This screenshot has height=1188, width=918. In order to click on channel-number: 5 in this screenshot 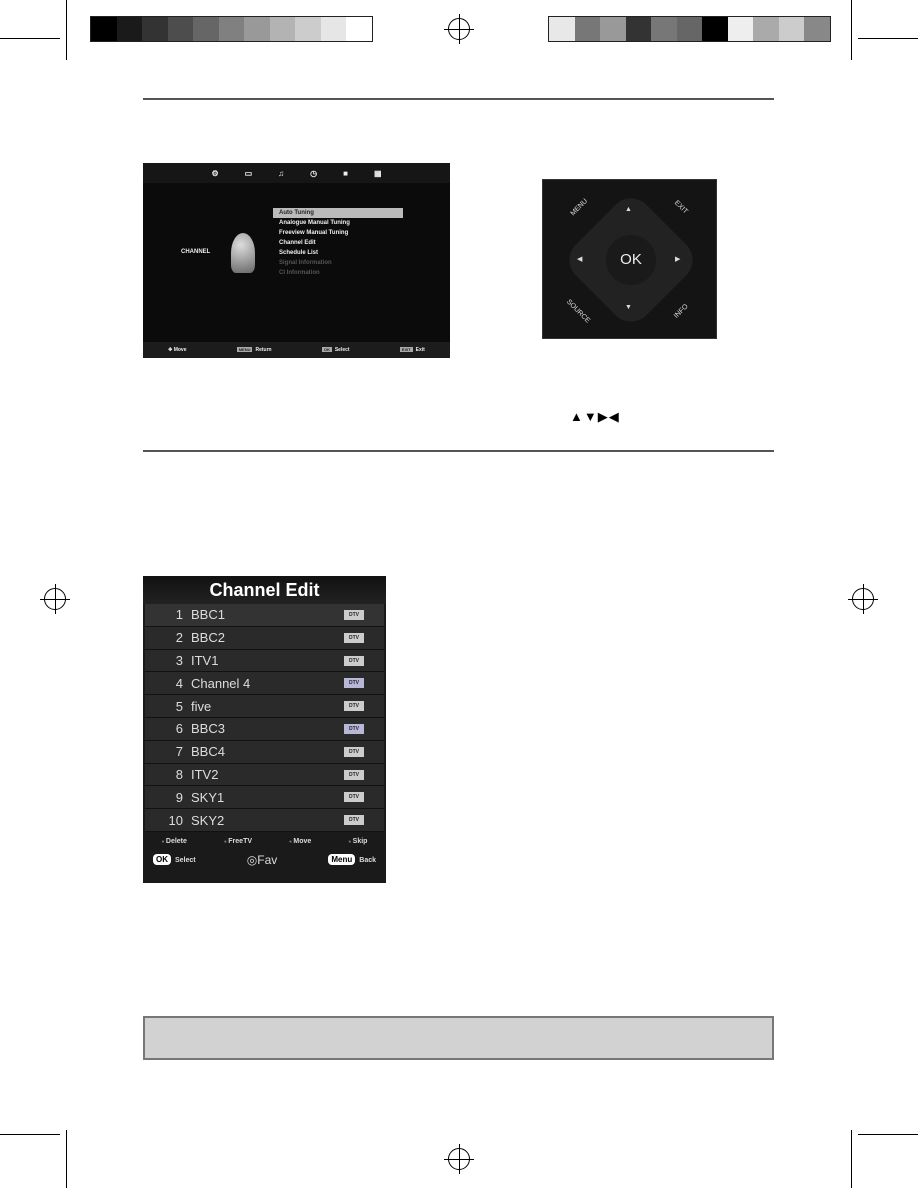, I will do `click(179, 706)`.